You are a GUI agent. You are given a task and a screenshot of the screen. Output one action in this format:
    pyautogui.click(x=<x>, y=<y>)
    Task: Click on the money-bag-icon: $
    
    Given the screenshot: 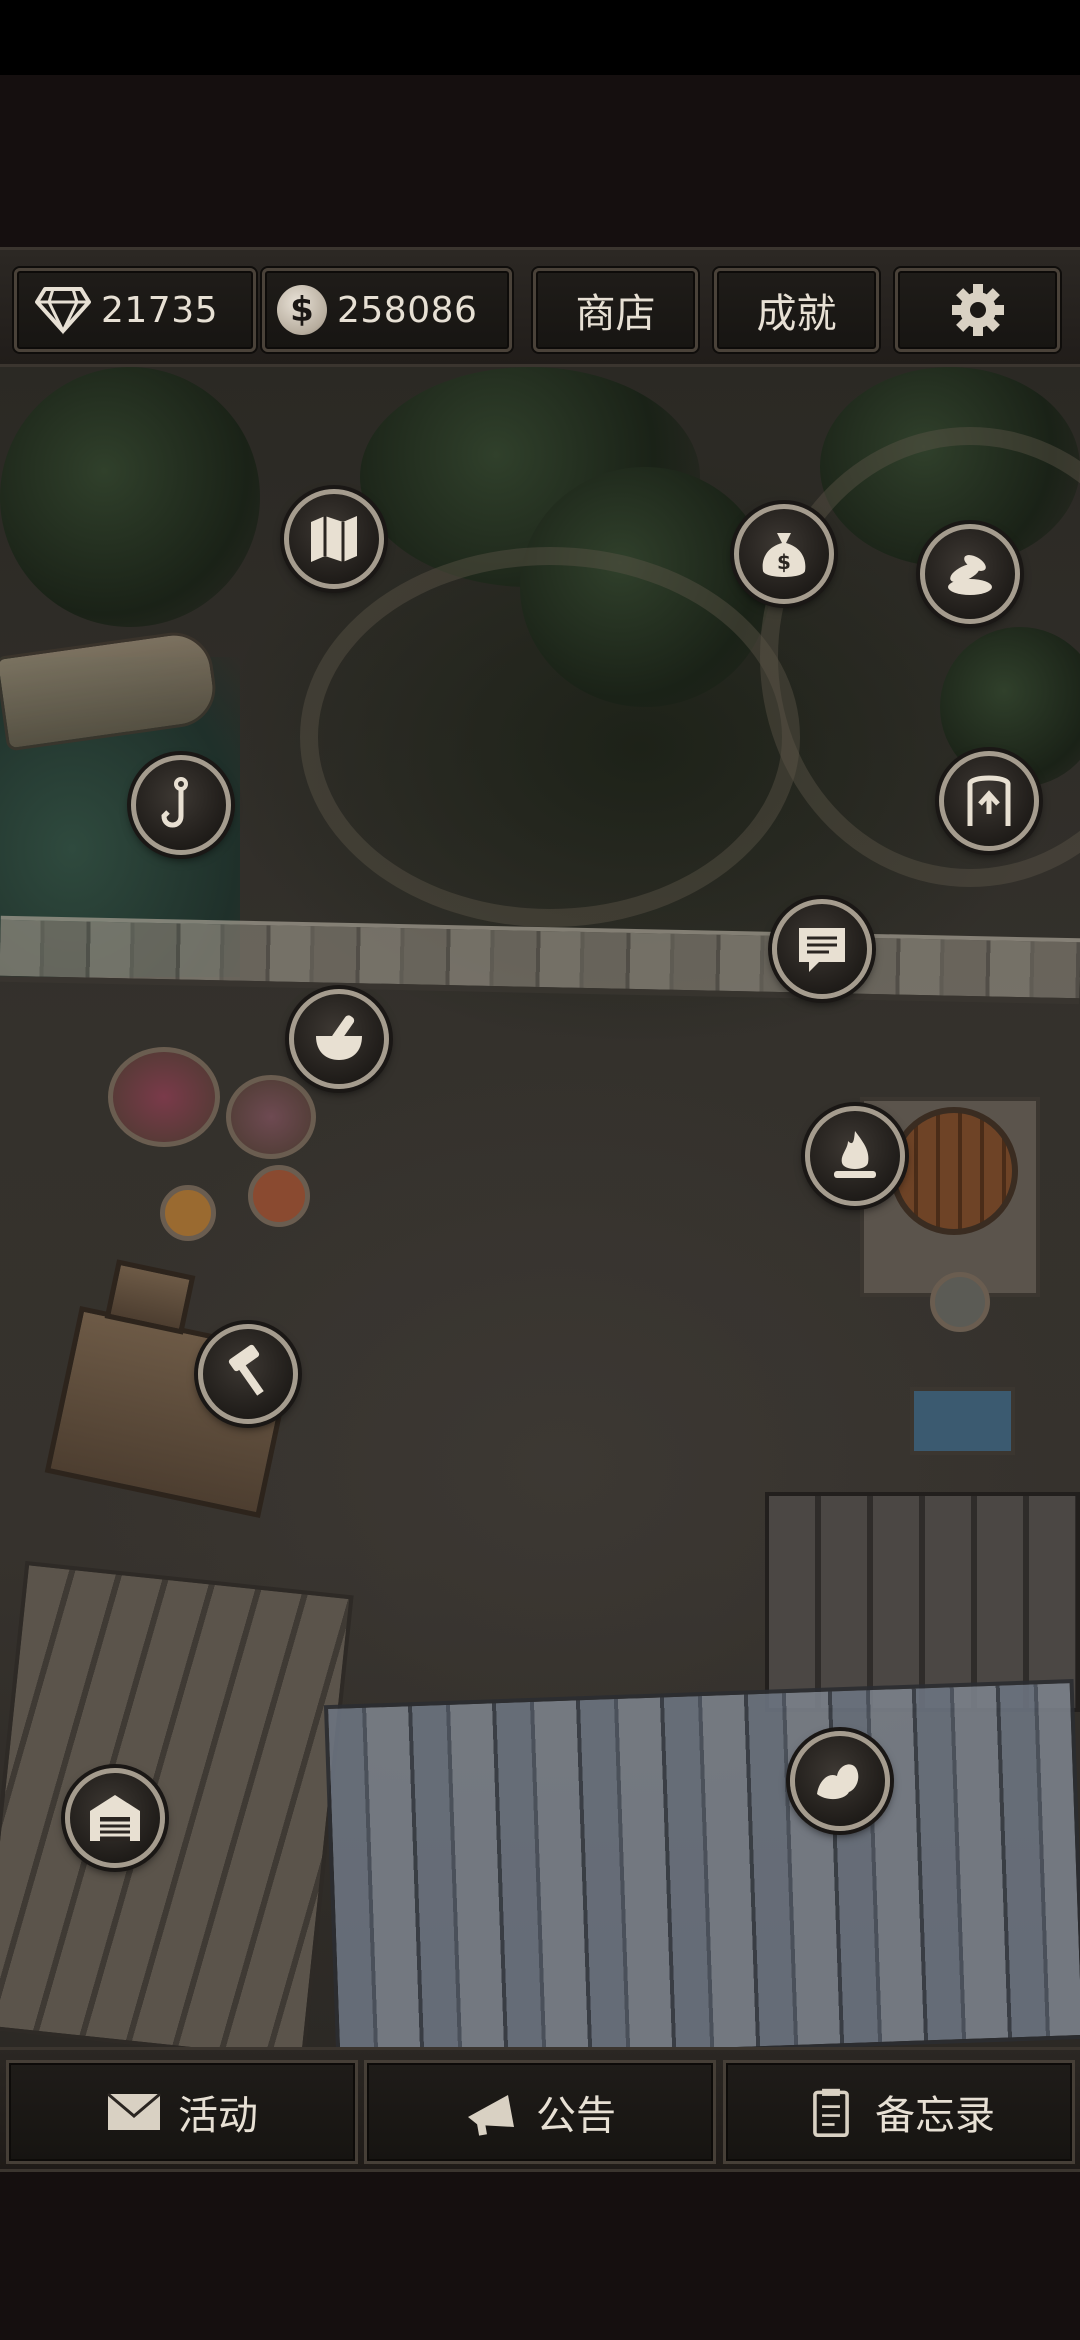 What is the action you would take?
    pyautogui.click(x=784, y=554)
    